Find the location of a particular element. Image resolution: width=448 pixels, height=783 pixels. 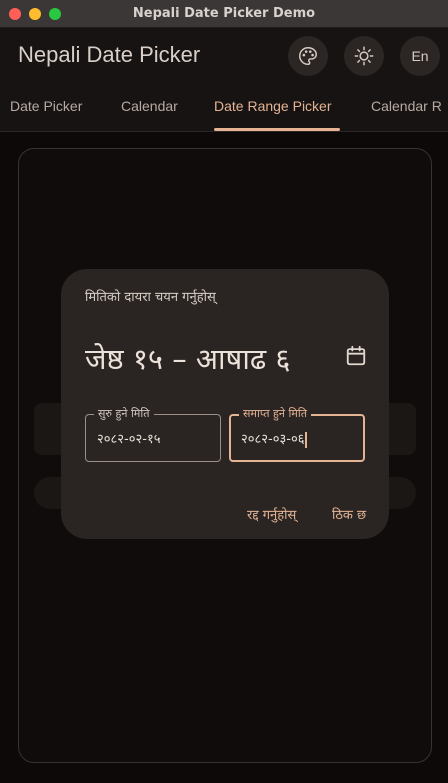

theme-mode-button is located at coordinates (364, 56).